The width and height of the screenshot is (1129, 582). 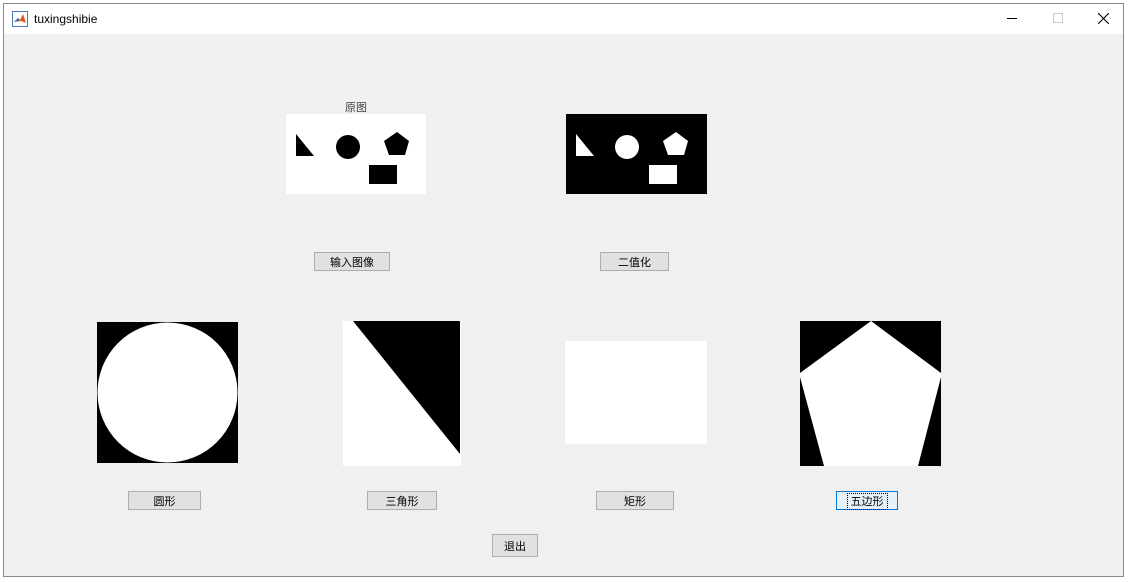 What do you see at coordinates (356, 107) in the screenshot?
I see `original-image-title: 原图` at bounding box center [356, 107].